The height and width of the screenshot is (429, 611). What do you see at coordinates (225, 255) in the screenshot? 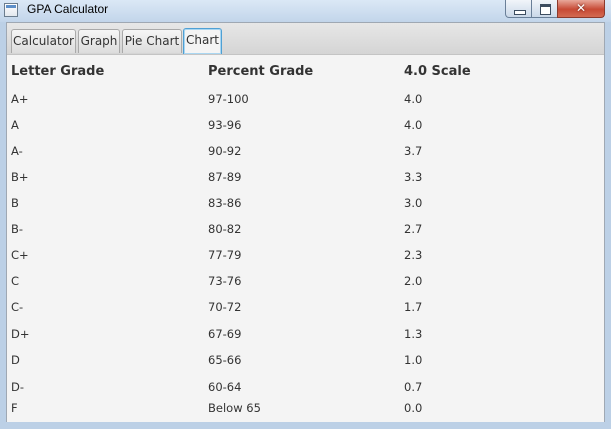
I see `percent-grade-cell: 77-79` at bounding box center [225, 255].